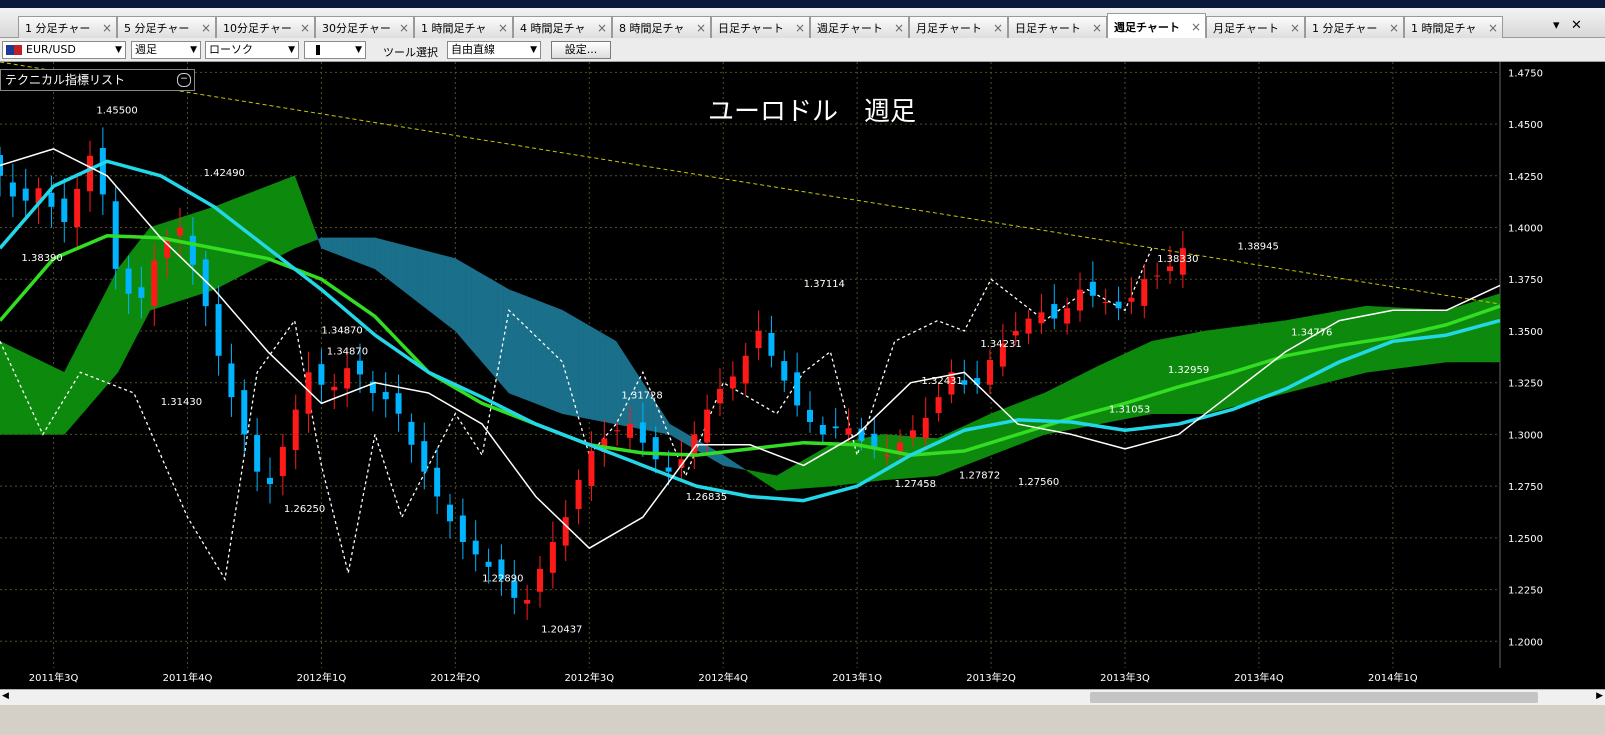 This screenshot has width=1605, height=735. I want to click on tab-4: 1 時間足チャ ×, so click(463, 27).